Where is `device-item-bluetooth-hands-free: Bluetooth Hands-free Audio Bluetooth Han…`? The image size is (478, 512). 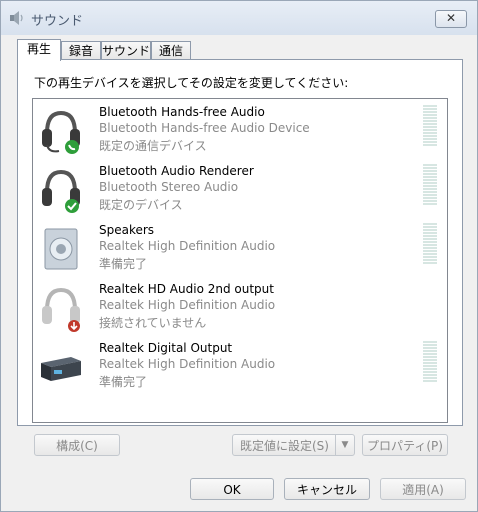 device-item-bluetooth-hands-free: Bluetooth Hands-free Audio Bluetooth Han… is located at coordinates (240, 130).